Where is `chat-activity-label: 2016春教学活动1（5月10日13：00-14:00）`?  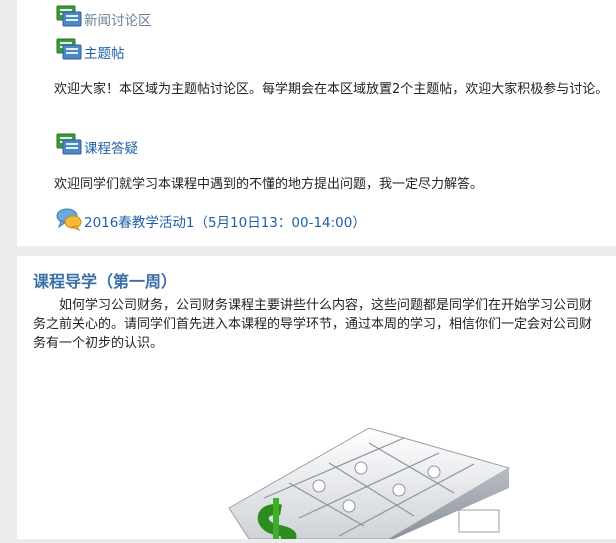 chat-activity-label: 2016春教学活动1（5月10日13：00-14:00） is located at coordinates (225, 223).